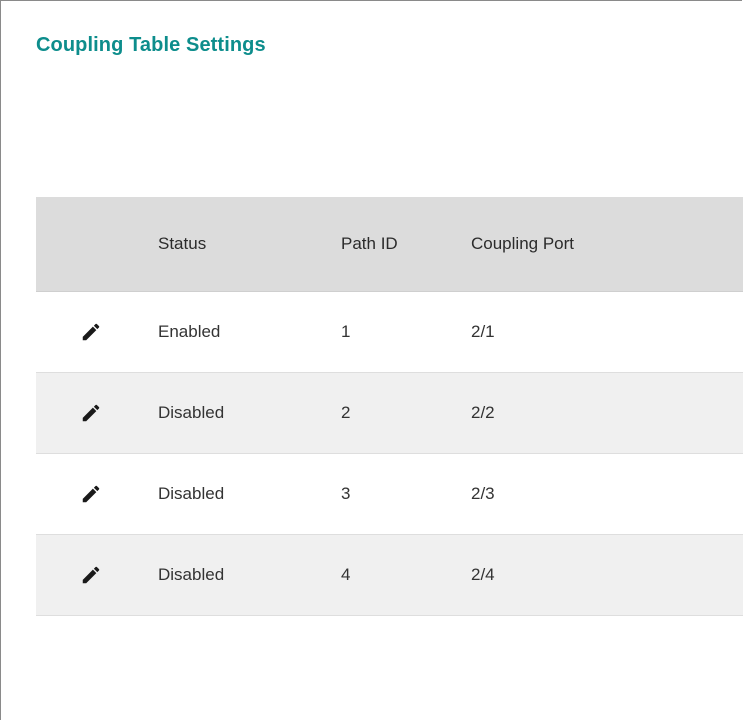 The image size is (743, 721). I want to click on coupling-port-cell: 2/3, so click(483, 493).